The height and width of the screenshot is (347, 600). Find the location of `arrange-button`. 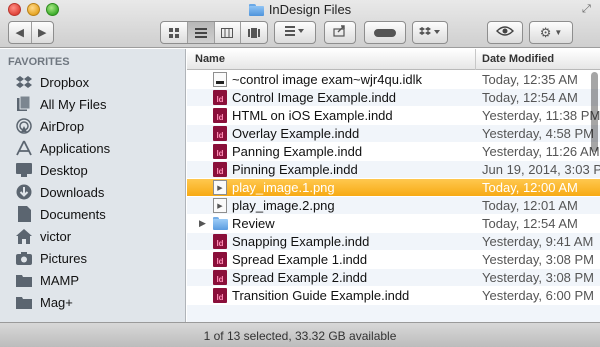

arrange-button is located at coordinates (295, 32).